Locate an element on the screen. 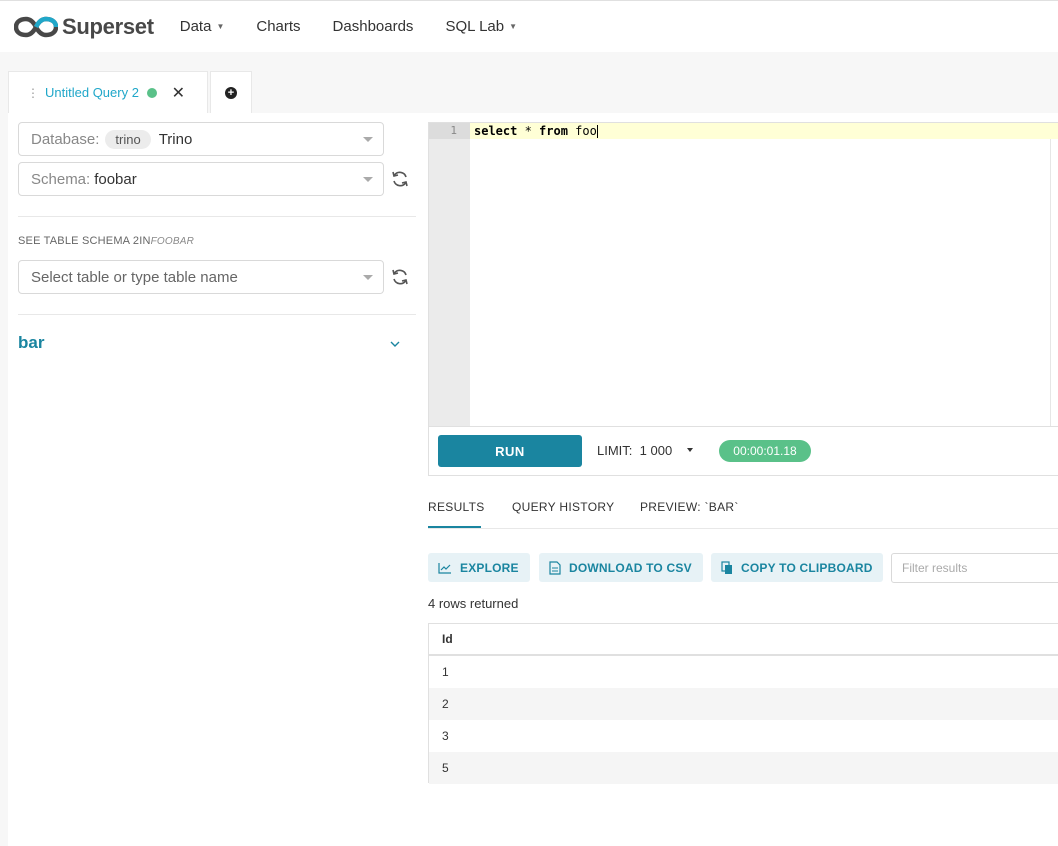  copy-clipboard-label: COPY TO CLIPBOARD is located at coordinates (807, 567).